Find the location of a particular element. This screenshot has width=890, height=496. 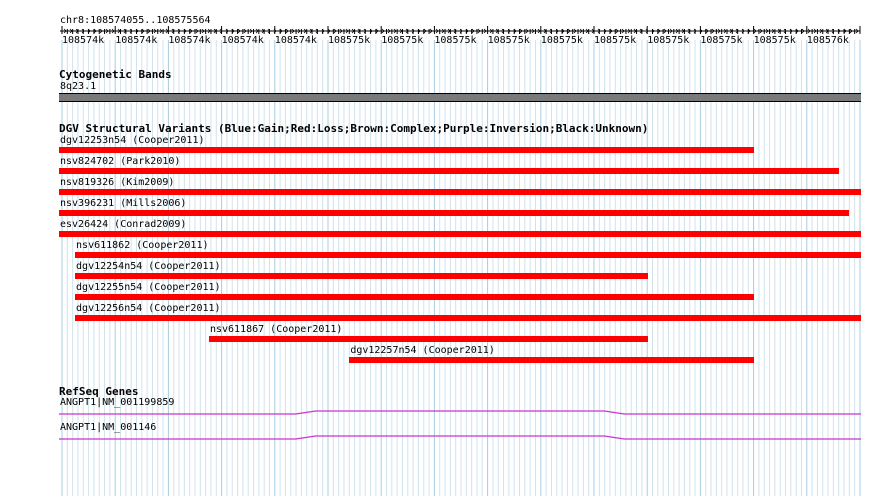

variant-label: dgv12253n54 (Cooper2011) is located at coordinates (132, 140).